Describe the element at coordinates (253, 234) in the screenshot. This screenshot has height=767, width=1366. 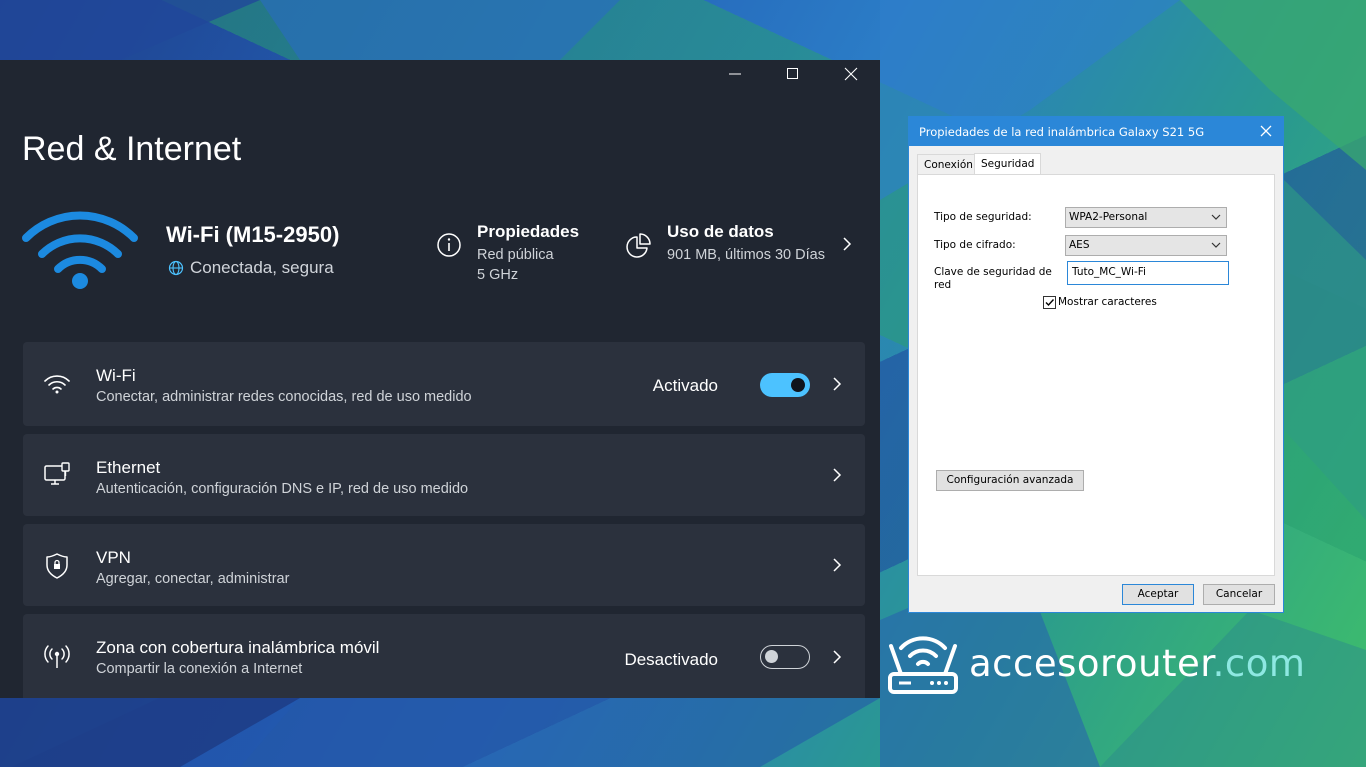
I see `network-name: Wi-Fi (M15-2950)` at that location.